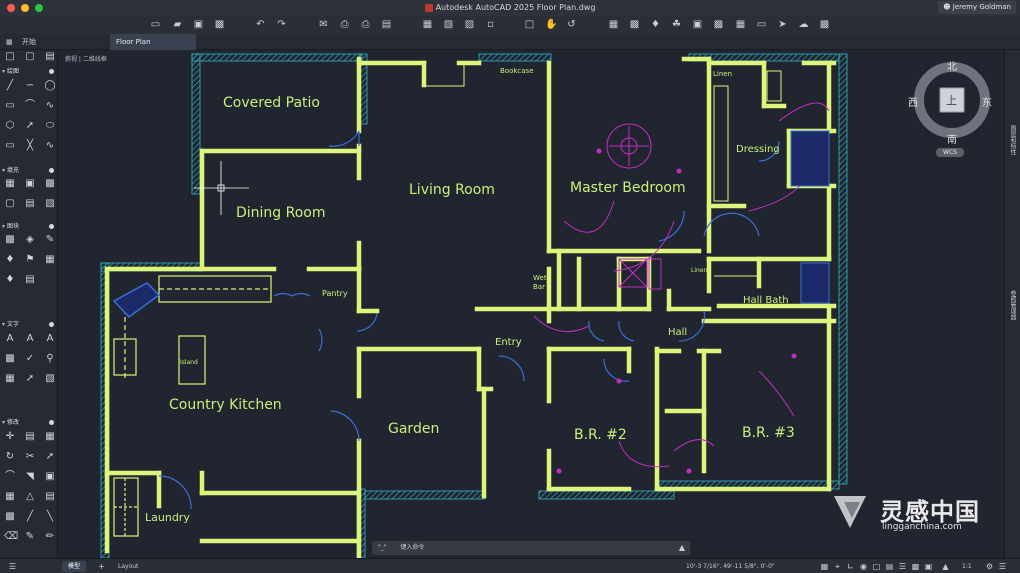 The width and height of the screenshot is (1020, 573). I want to click on save-icon: ▣, so click(198, 24).